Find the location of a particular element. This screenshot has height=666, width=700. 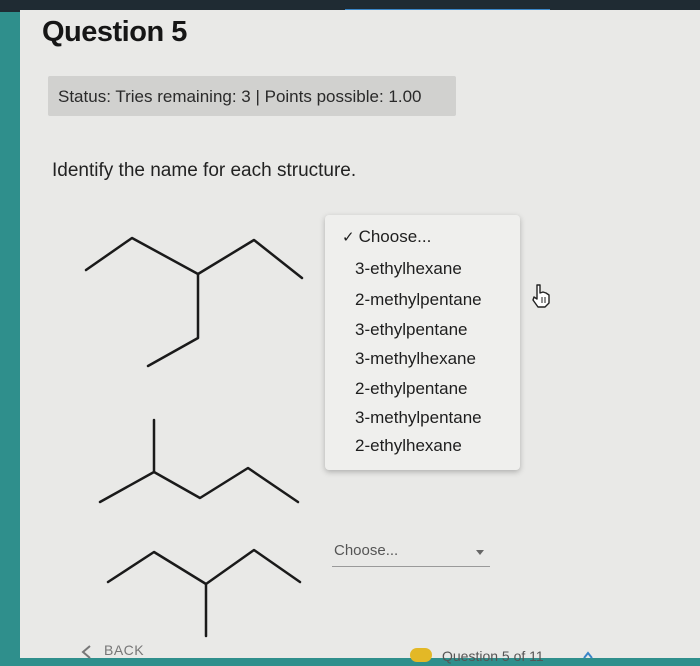

dropdown-option: 3-methylhexane is located at coordinates (415, 359).